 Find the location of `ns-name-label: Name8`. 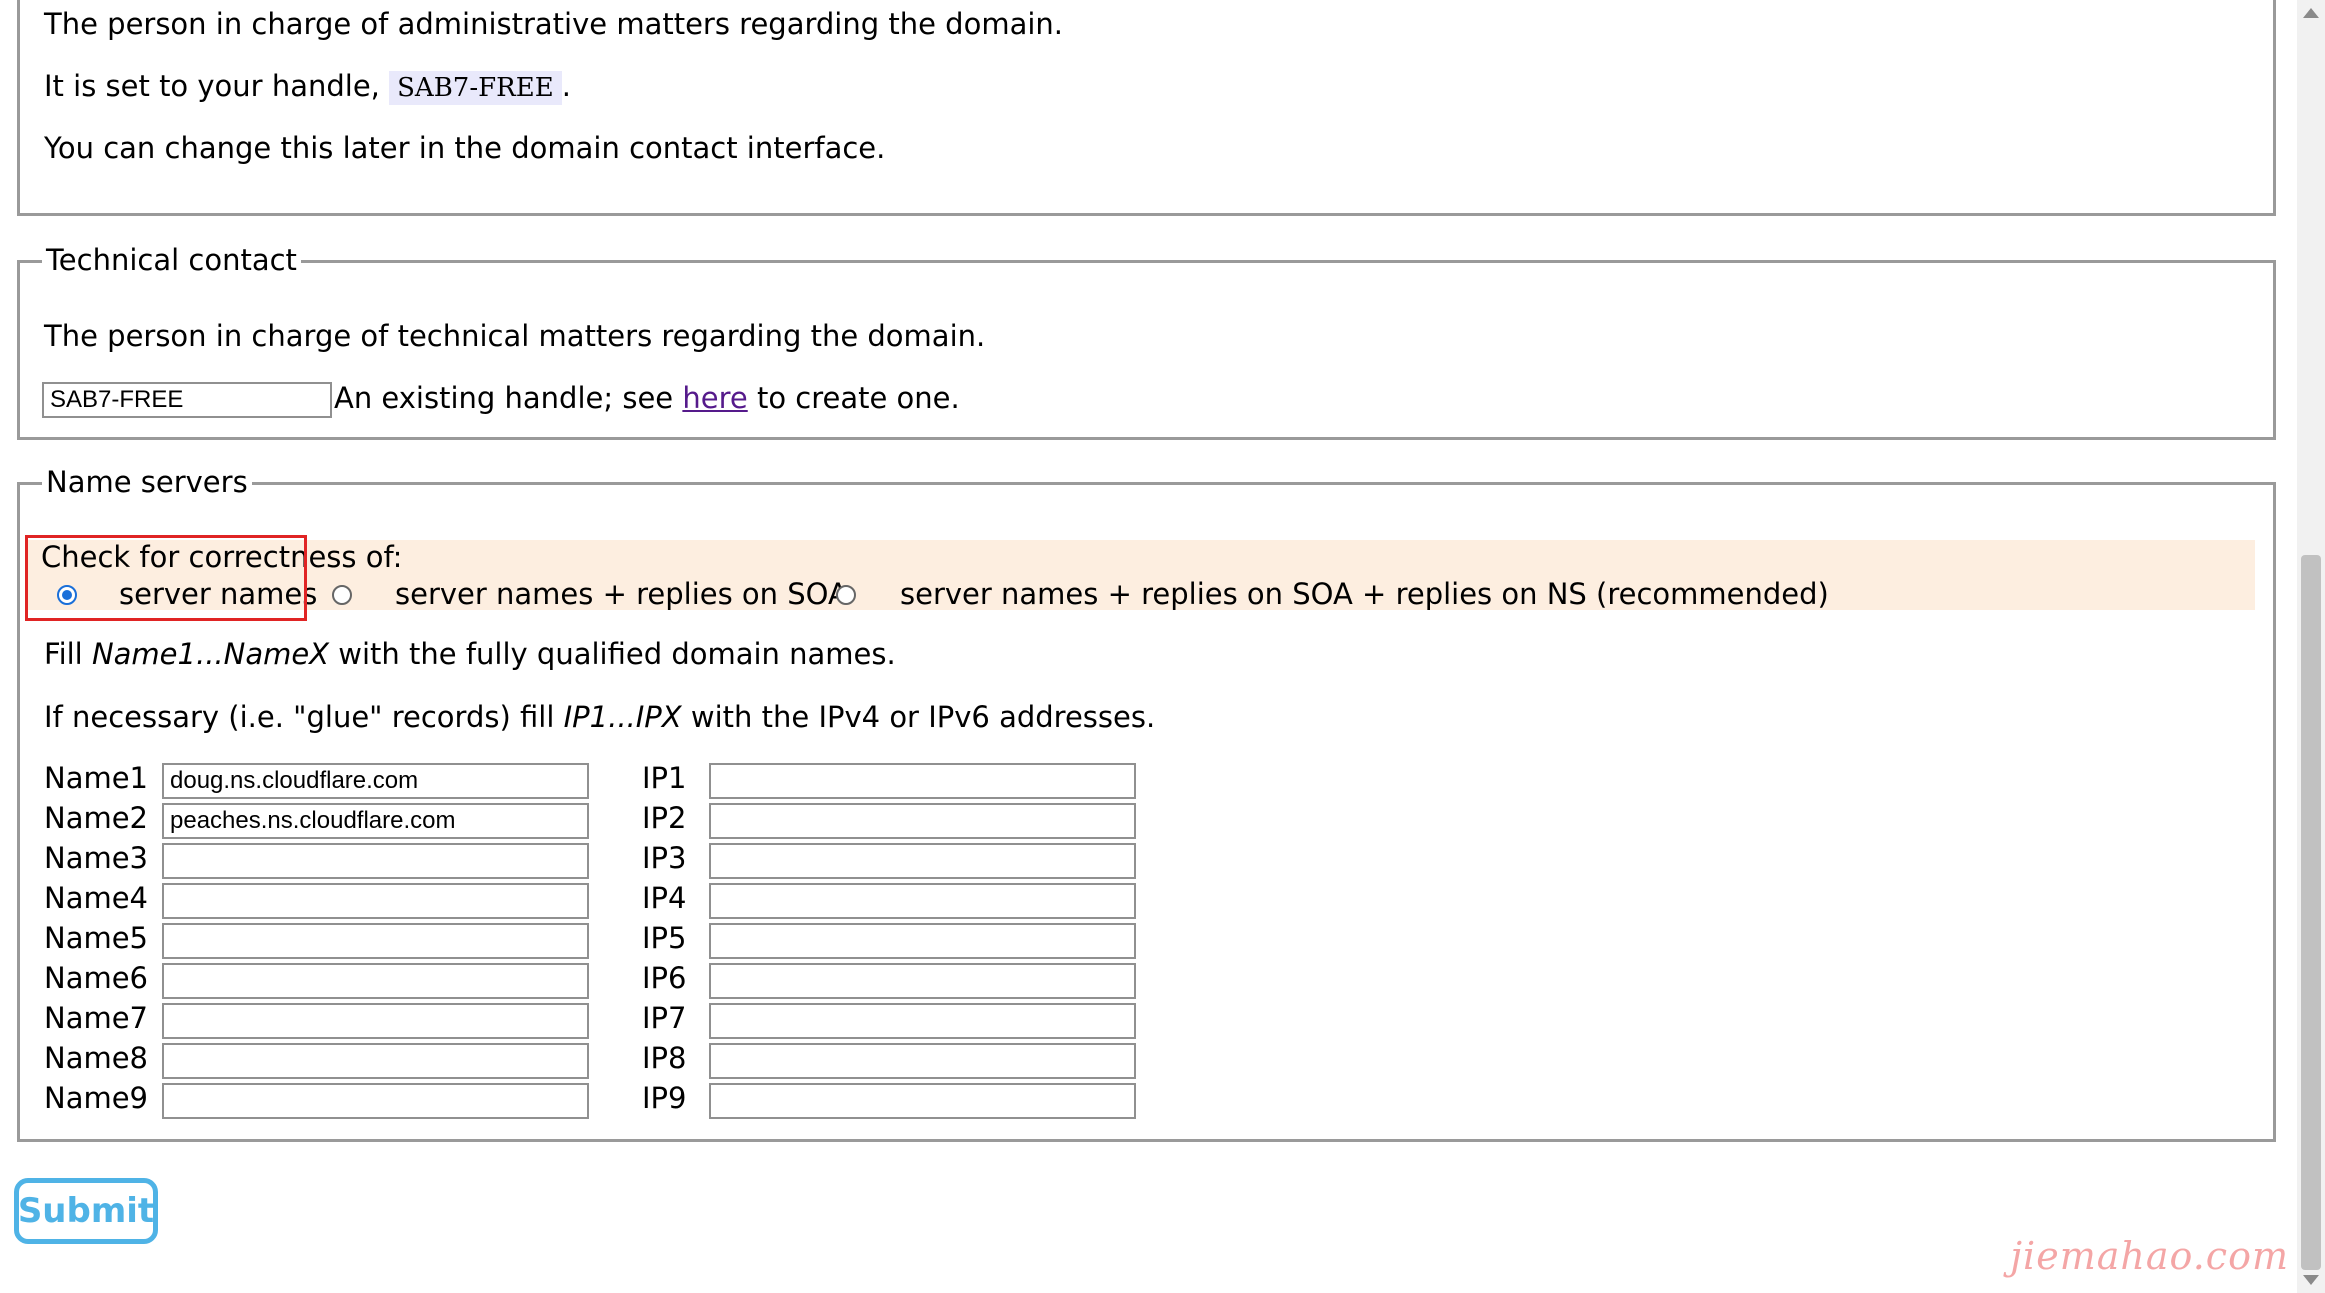

ns-name-label: Name8 is located at coordinates (96, 1058).